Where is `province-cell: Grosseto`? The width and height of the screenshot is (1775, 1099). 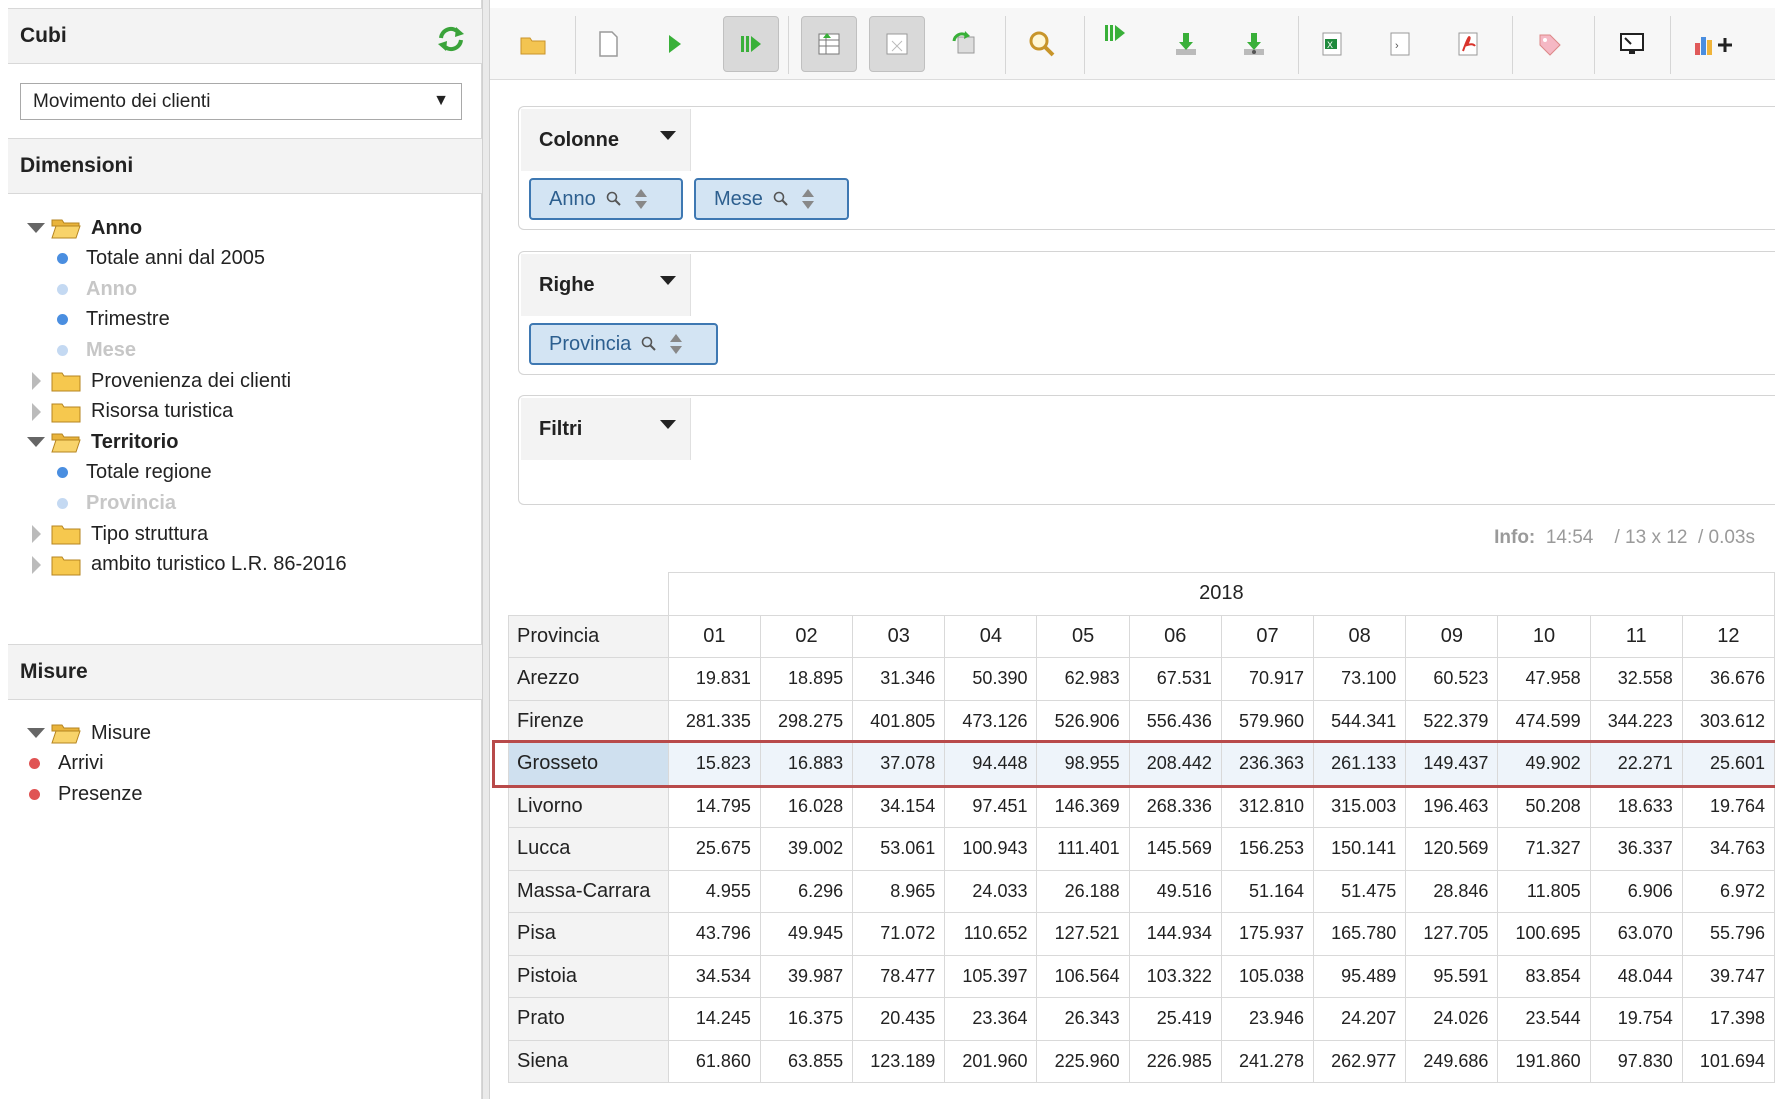
province-cell: Grosseto is located at coordinates (588, 764).